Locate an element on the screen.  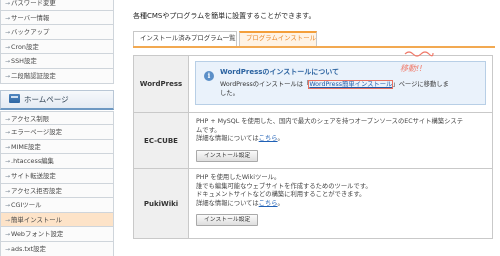
sidebar-item-label: ads.txt設定 is located at coordinates (28, 248).